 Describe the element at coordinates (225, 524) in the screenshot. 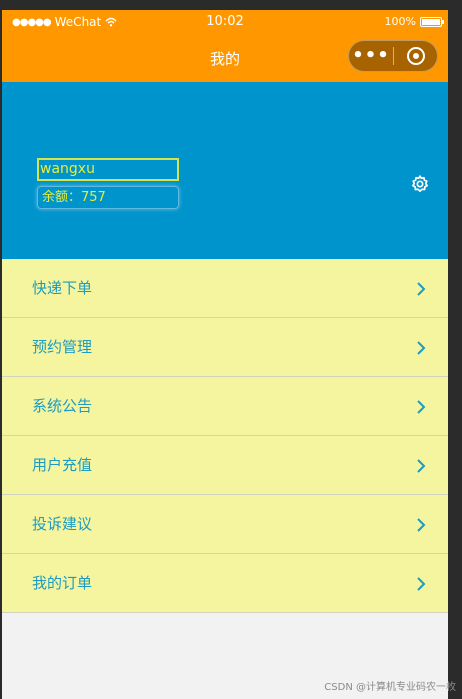

I see `menu-item-feedback: 投诉建议` at that location.